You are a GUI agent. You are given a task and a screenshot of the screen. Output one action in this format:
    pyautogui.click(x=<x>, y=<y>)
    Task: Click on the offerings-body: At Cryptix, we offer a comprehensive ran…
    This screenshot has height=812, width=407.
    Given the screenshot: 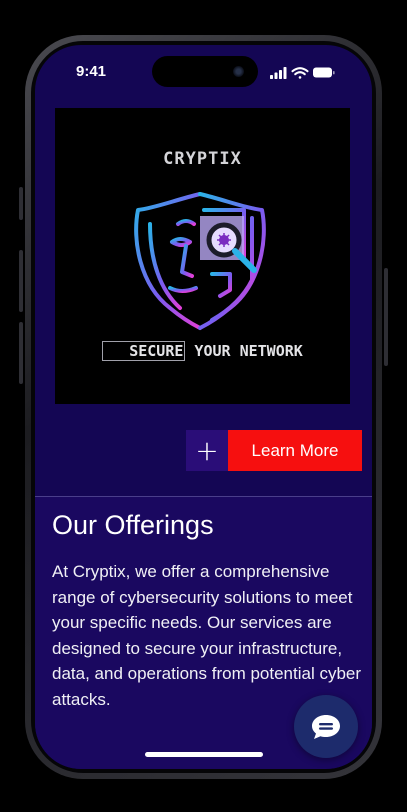 What is the action you would take?
    pyautogui.click(x=207, y=635)
    